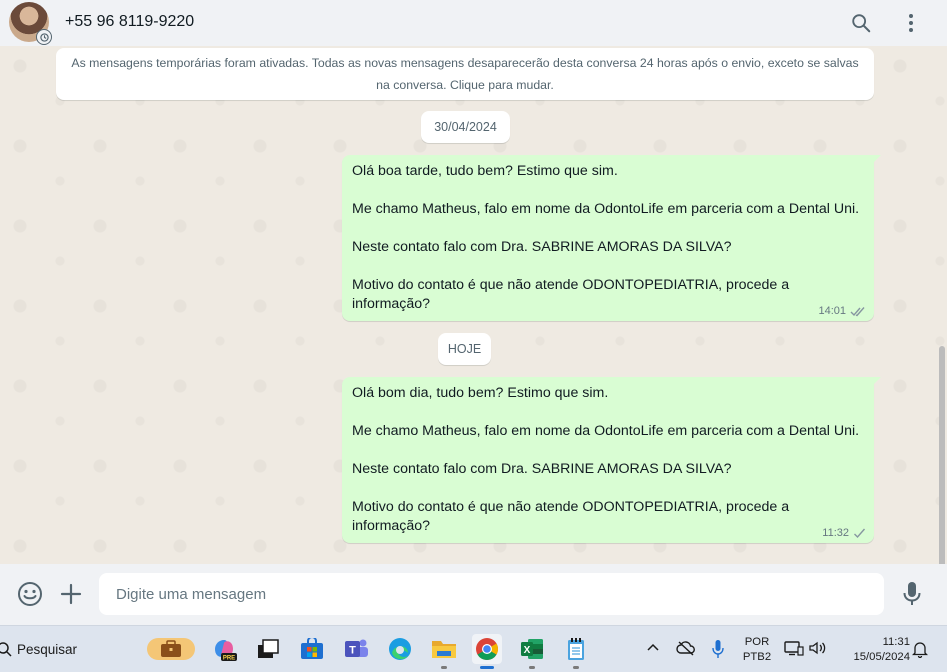 This screenshot has height=672, width=947. I want to click on clock-date: 15/05/2024, so click(881, 657).